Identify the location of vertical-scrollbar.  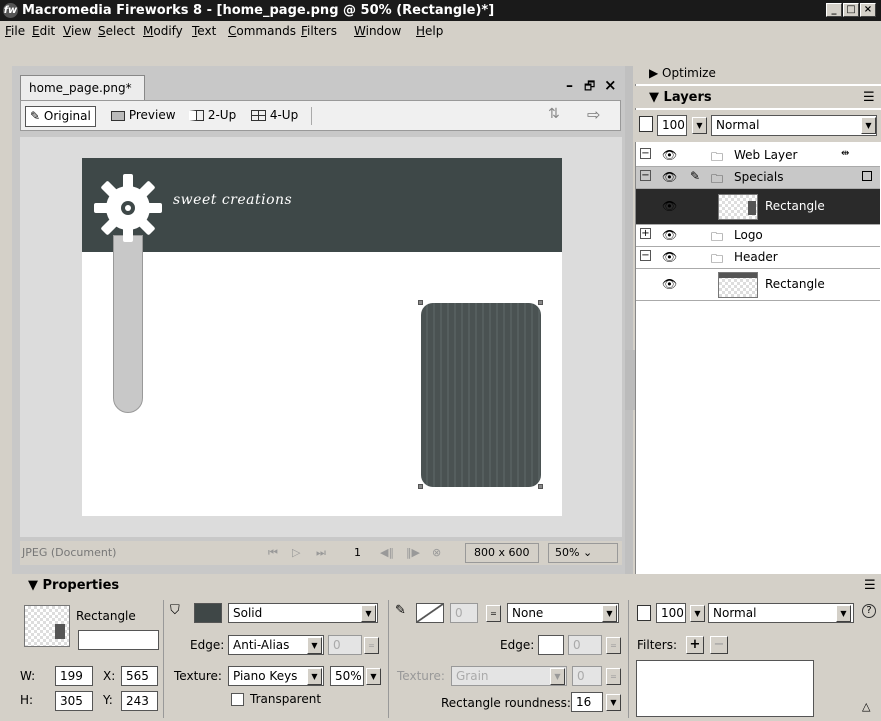
(629, 320).